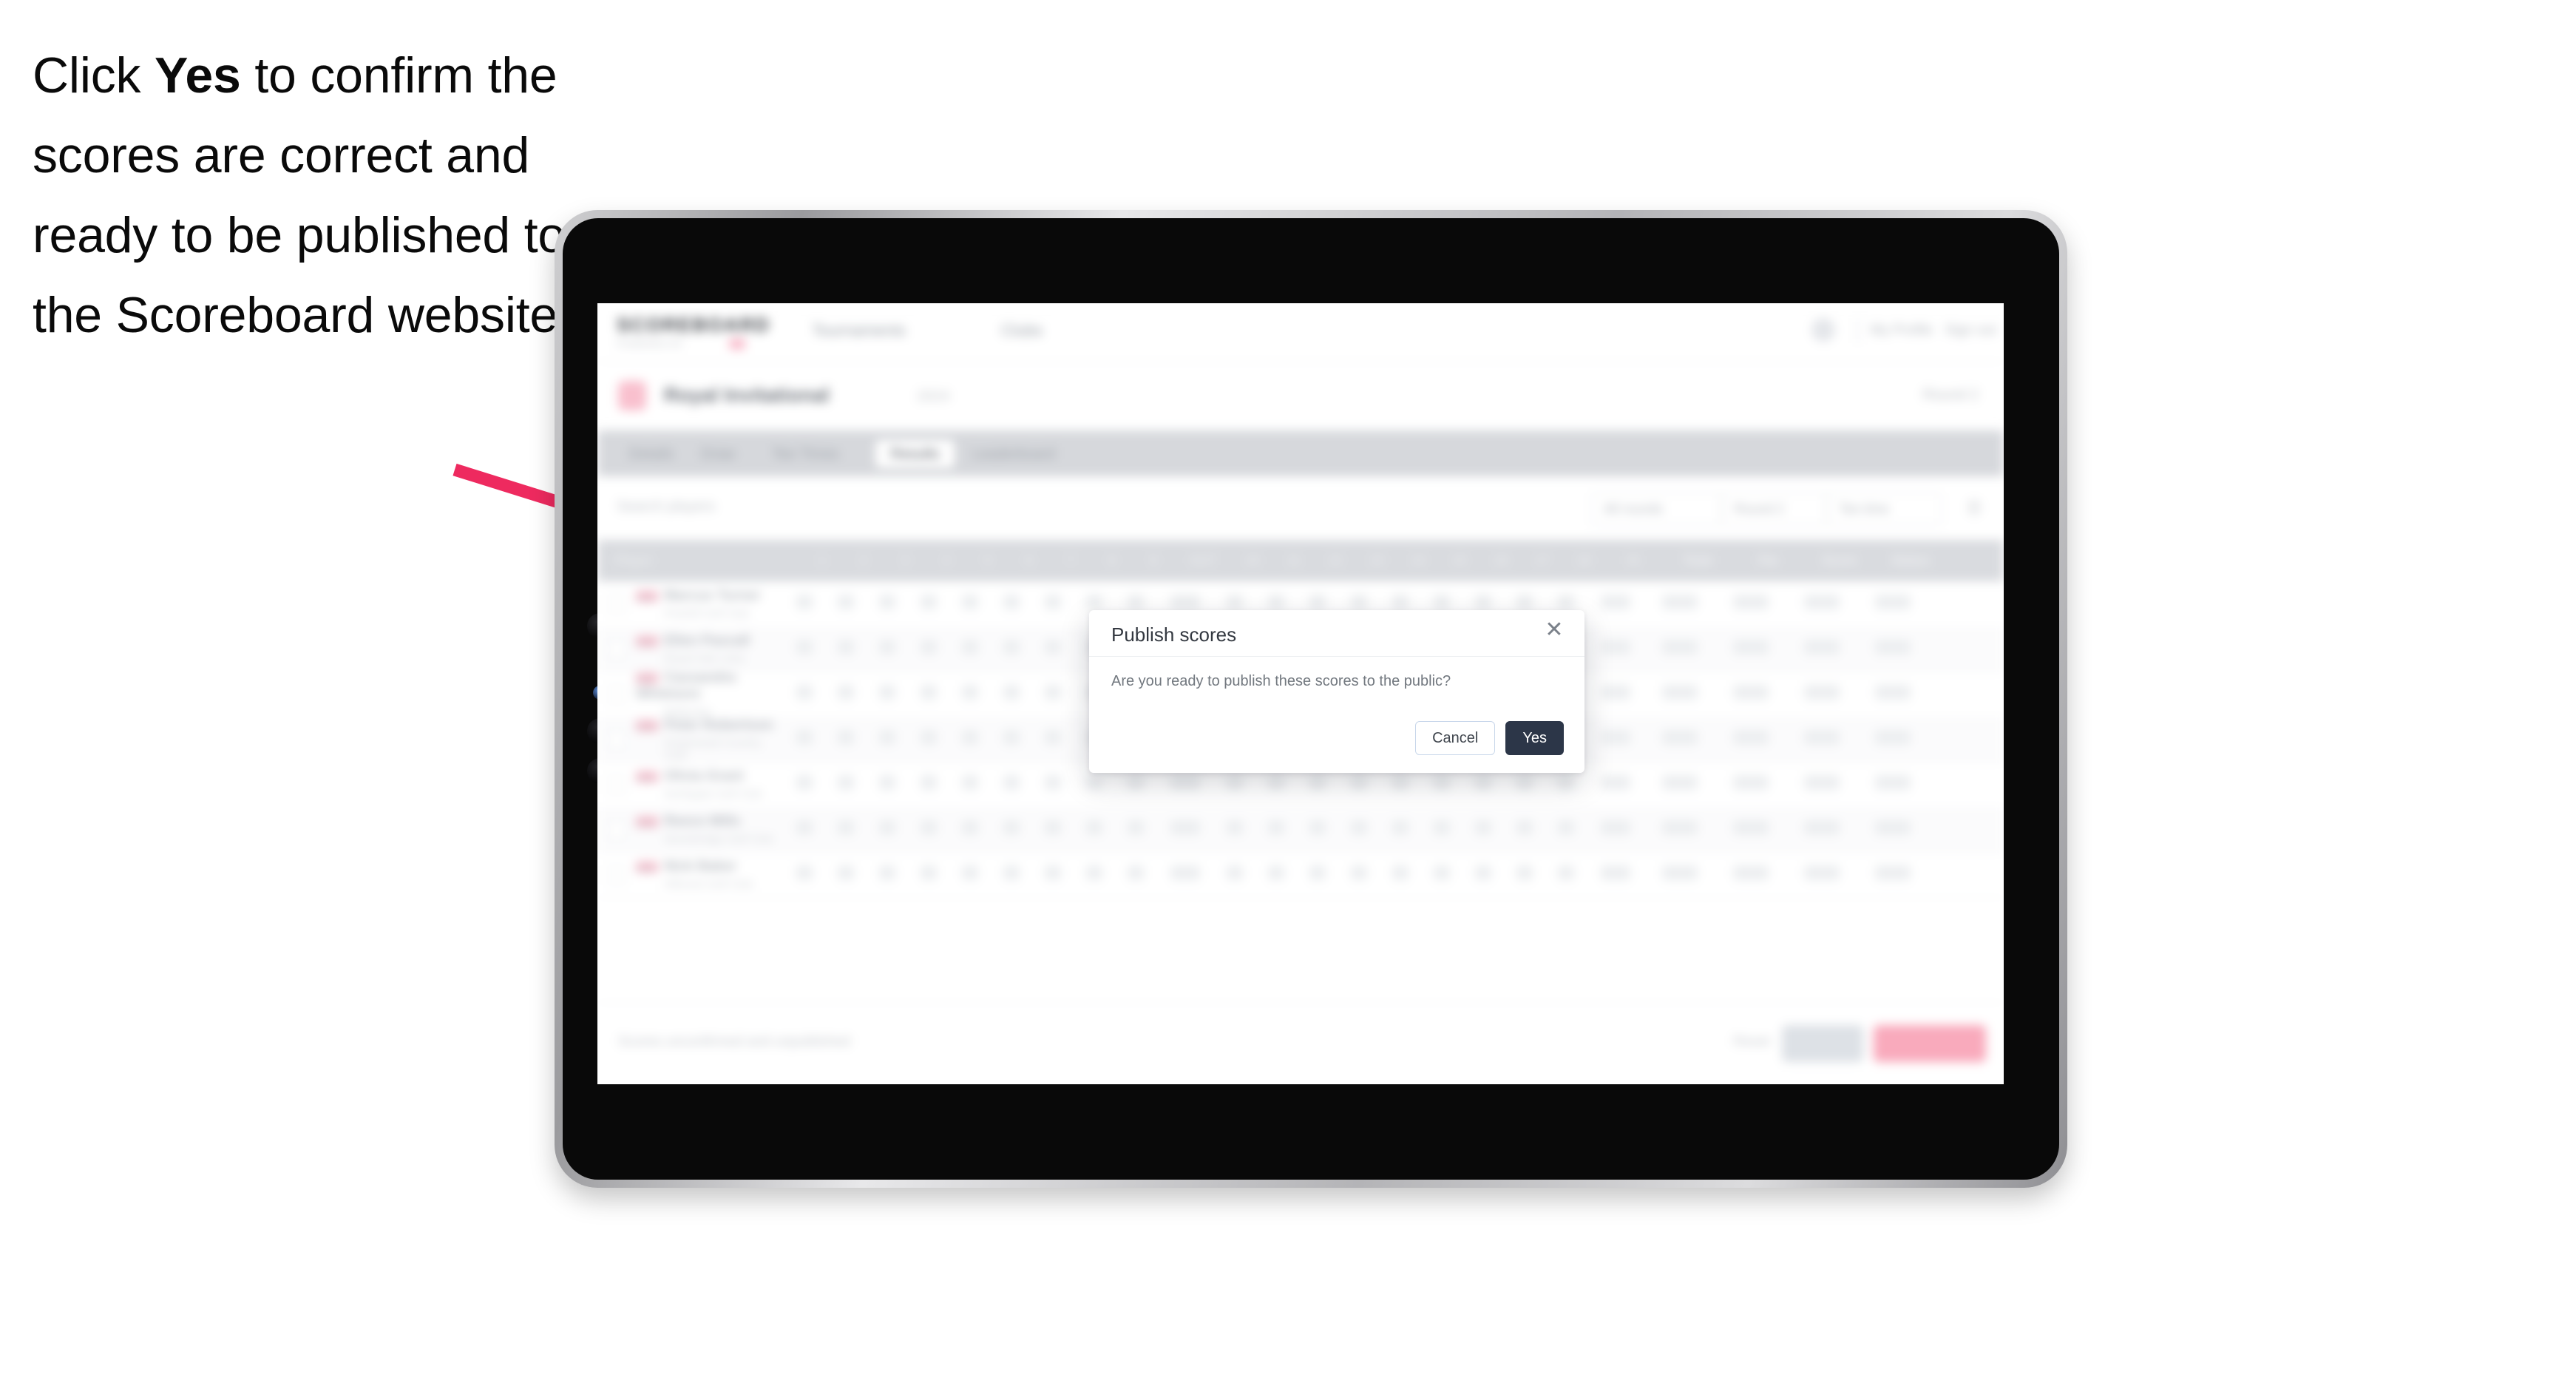  Describe the element at coordinates (1554, 630) in the screenshot. I see `close-icon: ✕` at that location.